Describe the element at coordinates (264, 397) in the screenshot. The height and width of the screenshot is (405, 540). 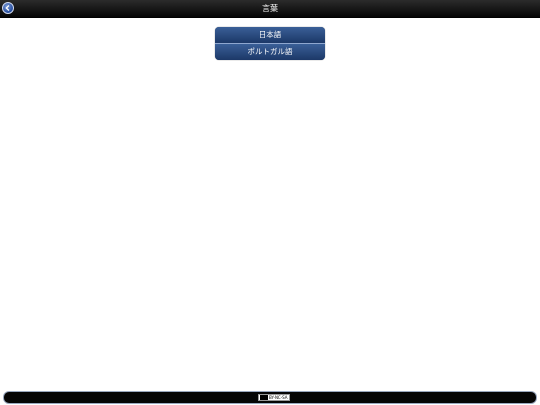
I see `creative-commons-icon` at that location.